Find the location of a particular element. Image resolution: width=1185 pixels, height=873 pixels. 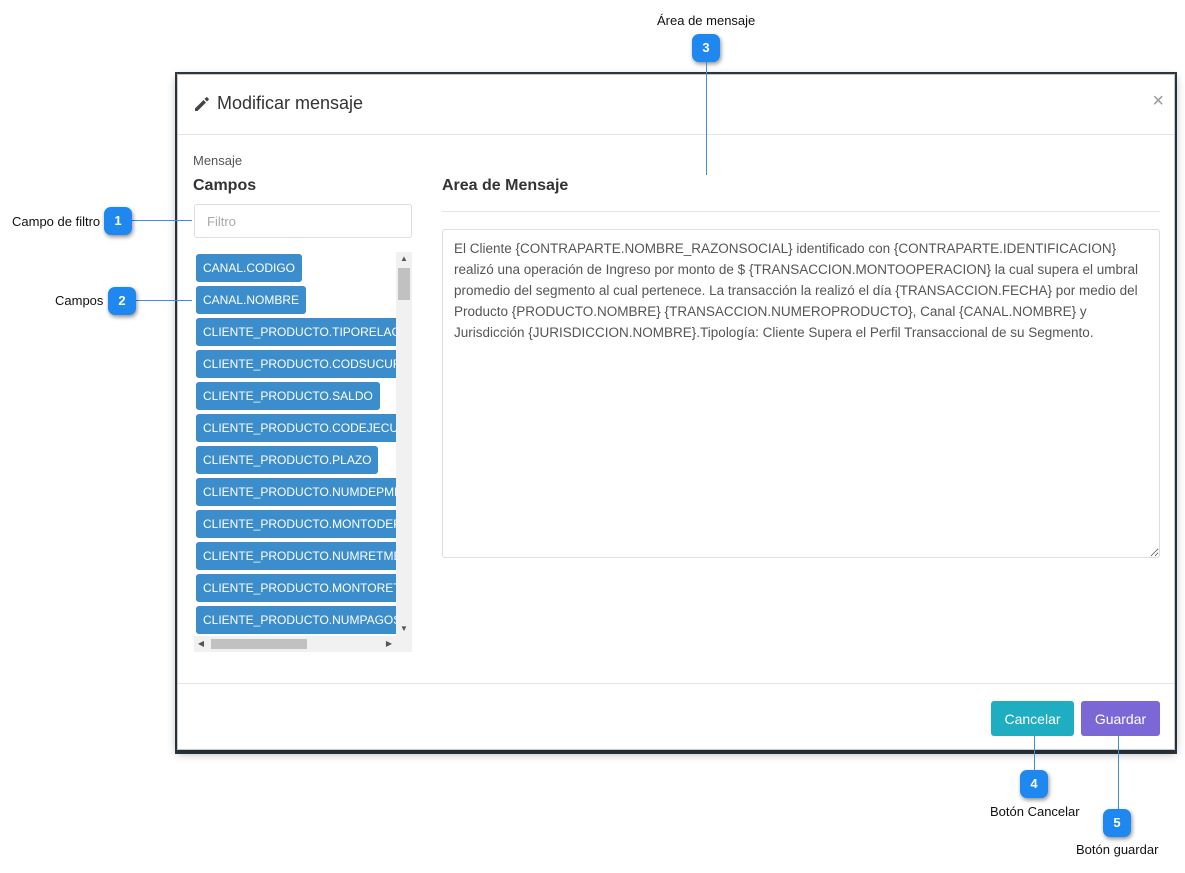

modal-header: Modificar mensaje × is located at coordinates (676, 105).